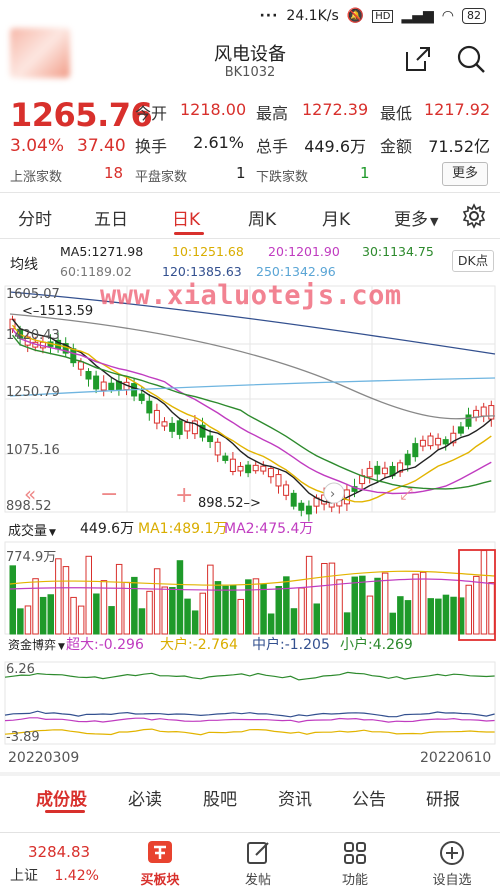 The width and height of the screenshot is (500, 889). I want to click on fullscreen-icon: ⤢, so click(406, 493).